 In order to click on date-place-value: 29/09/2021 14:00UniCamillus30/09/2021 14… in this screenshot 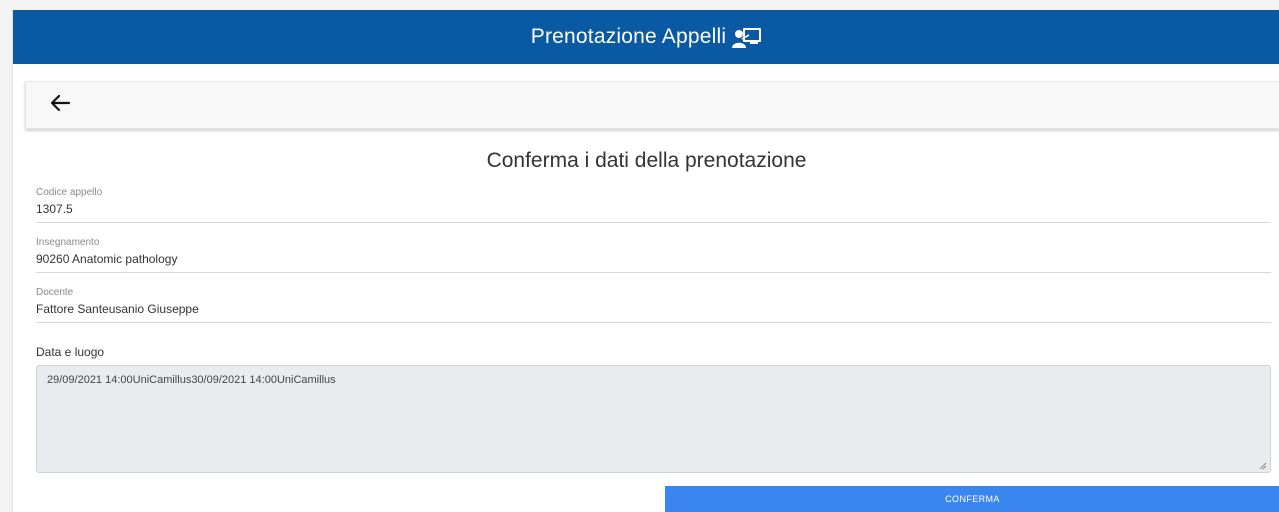, I will do `click(191, 380)`.